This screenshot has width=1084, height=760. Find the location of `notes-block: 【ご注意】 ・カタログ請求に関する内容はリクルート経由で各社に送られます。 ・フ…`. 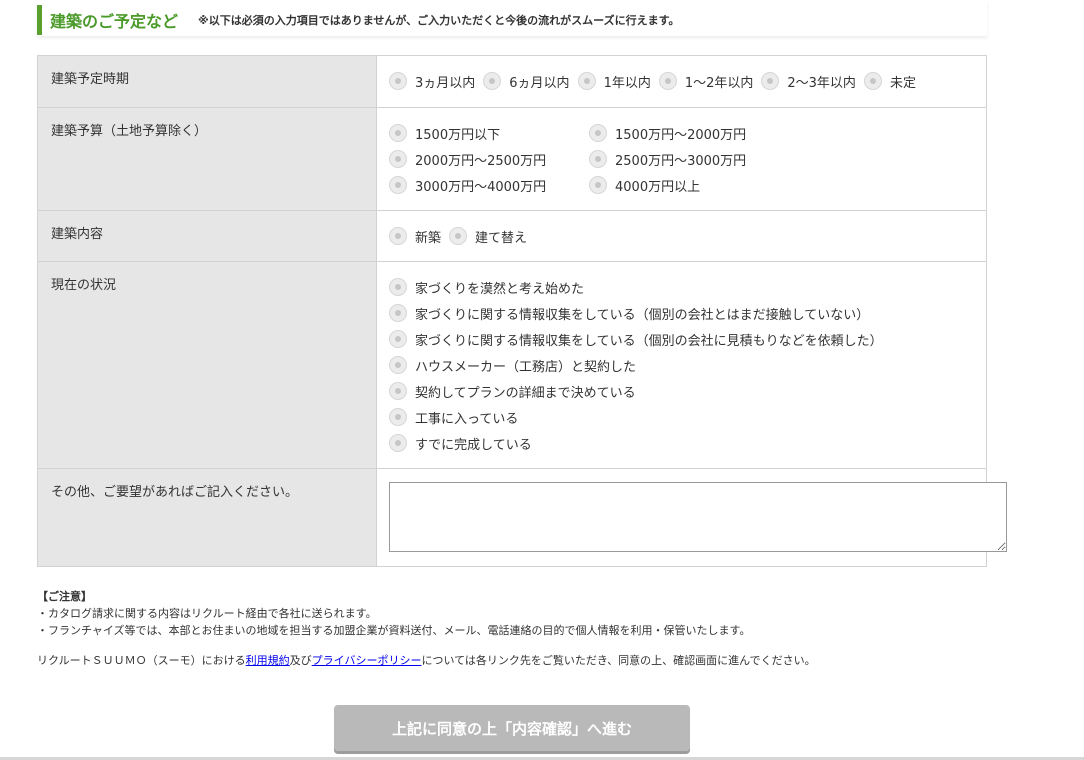

notes-block: 【ご注意】 ・カタログ請求に関する内容はリクルート経由で各社に送られます。 ・フ… is located at coordinates (393, 613).